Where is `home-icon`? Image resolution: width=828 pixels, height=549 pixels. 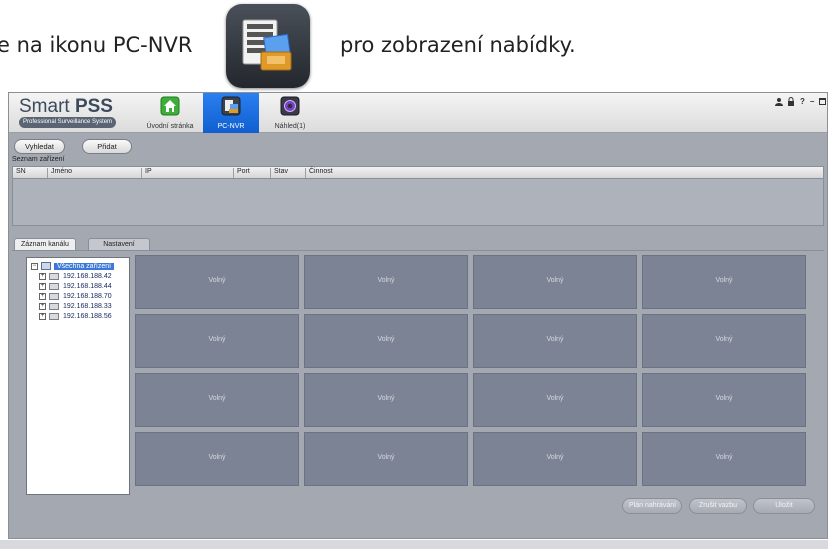
home-icon is located at coordinates (170, 106).